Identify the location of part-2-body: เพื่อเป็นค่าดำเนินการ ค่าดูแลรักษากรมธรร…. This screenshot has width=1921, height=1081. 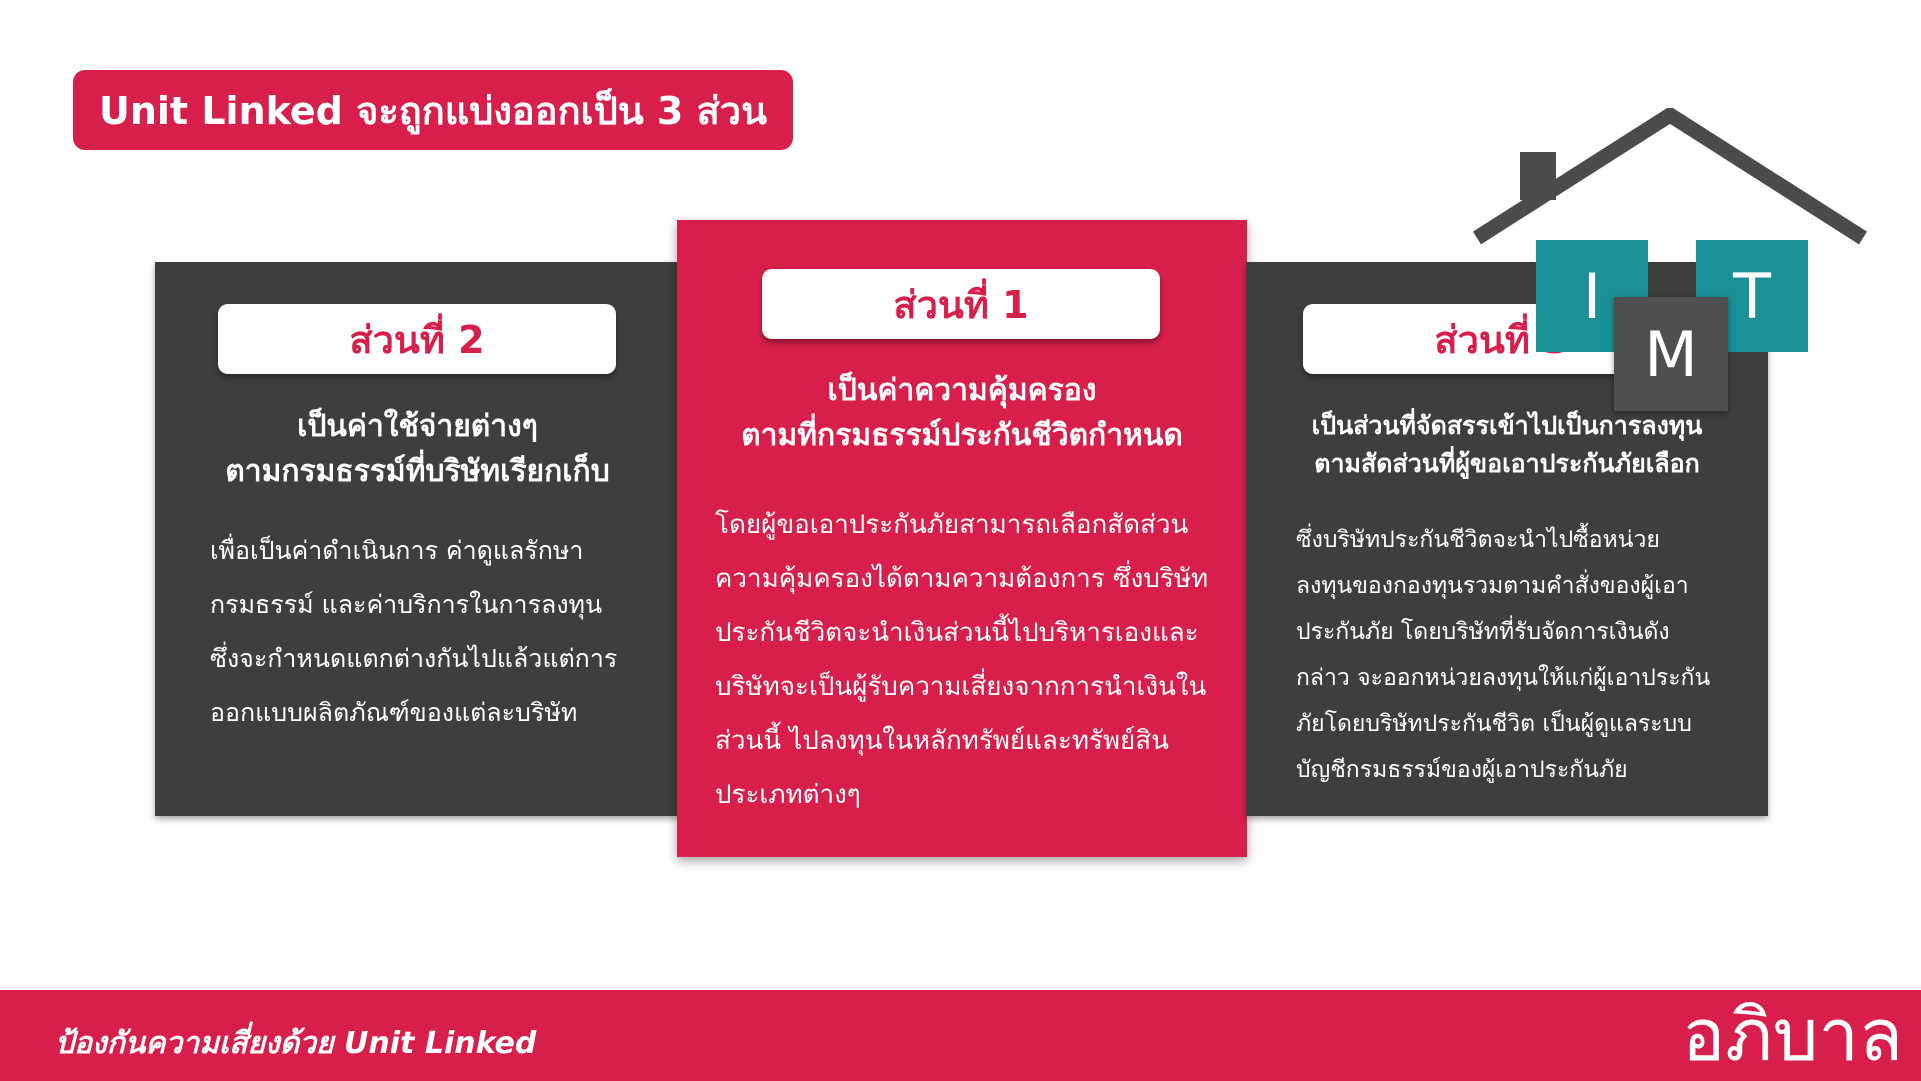
(414, 631).